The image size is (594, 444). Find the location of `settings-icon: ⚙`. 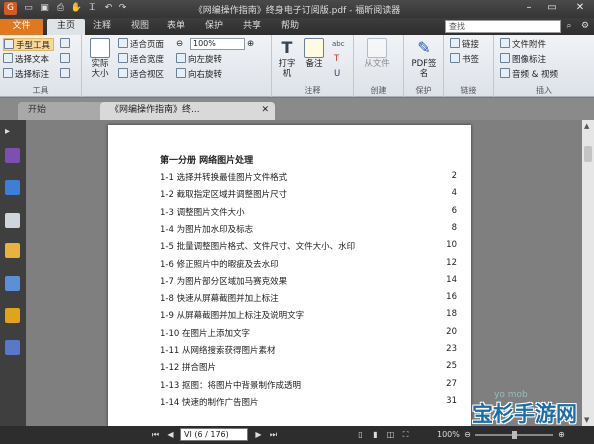

settings-icon: ⚙ is located at coordinates (585, 27).